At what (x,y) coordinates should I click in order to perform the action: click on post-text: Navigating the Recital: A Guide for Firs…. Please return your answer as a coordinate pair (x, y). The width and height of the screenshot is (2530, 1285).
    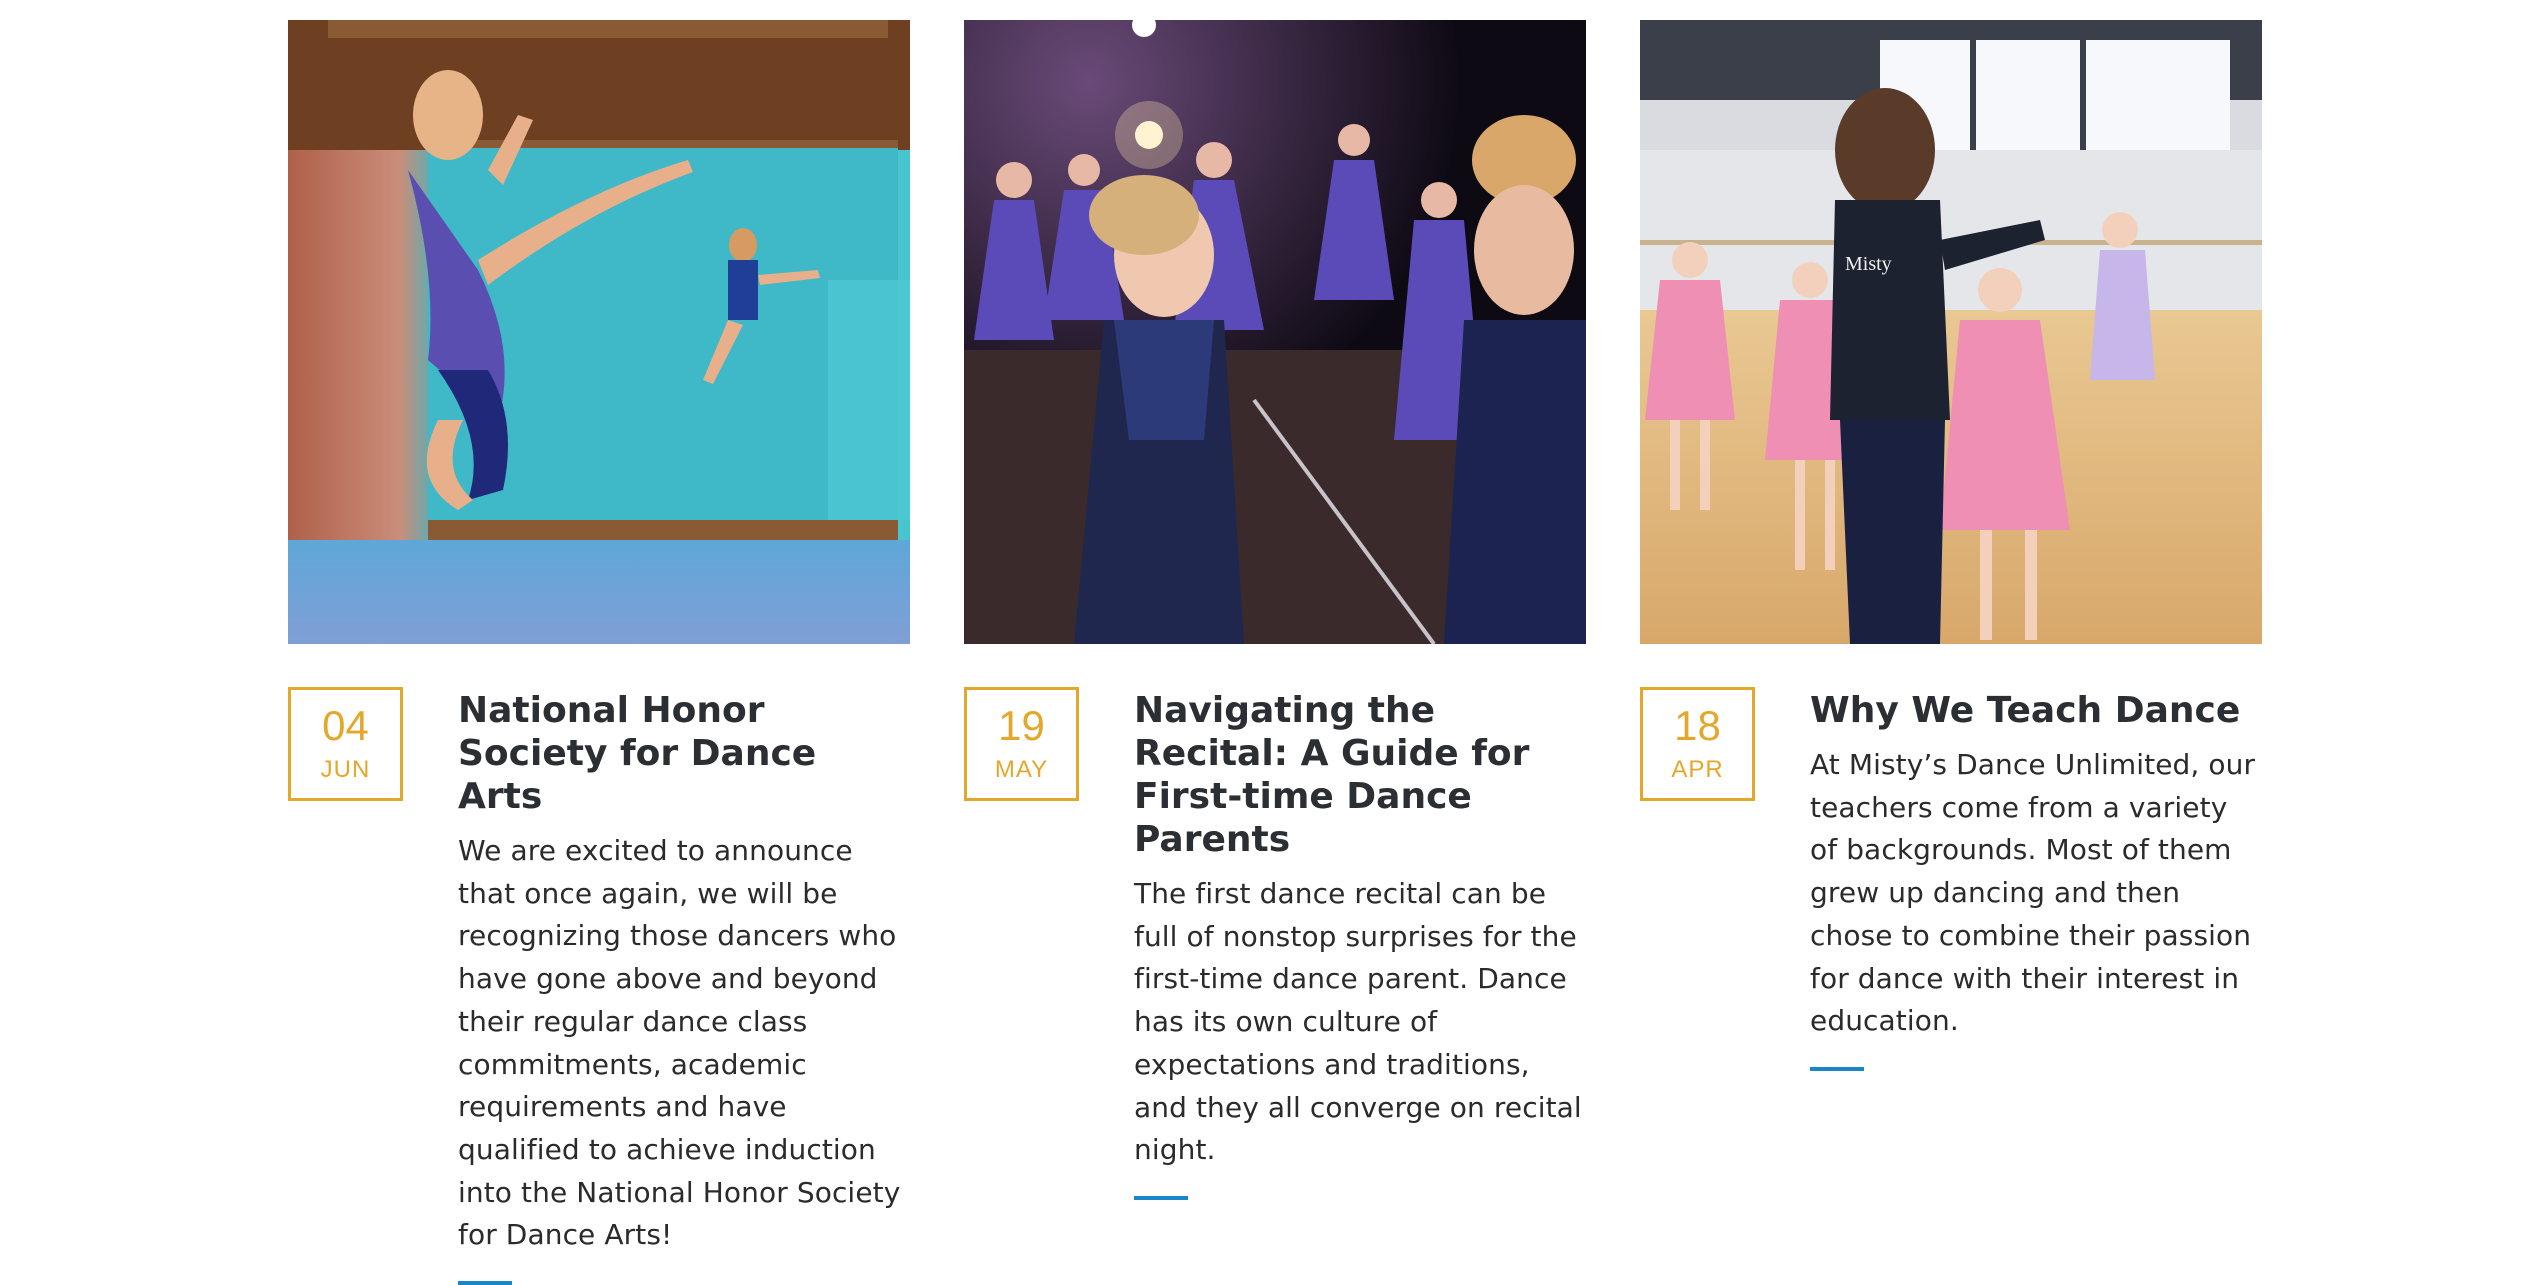
    Looking at the image, I should click on (1360, 943).